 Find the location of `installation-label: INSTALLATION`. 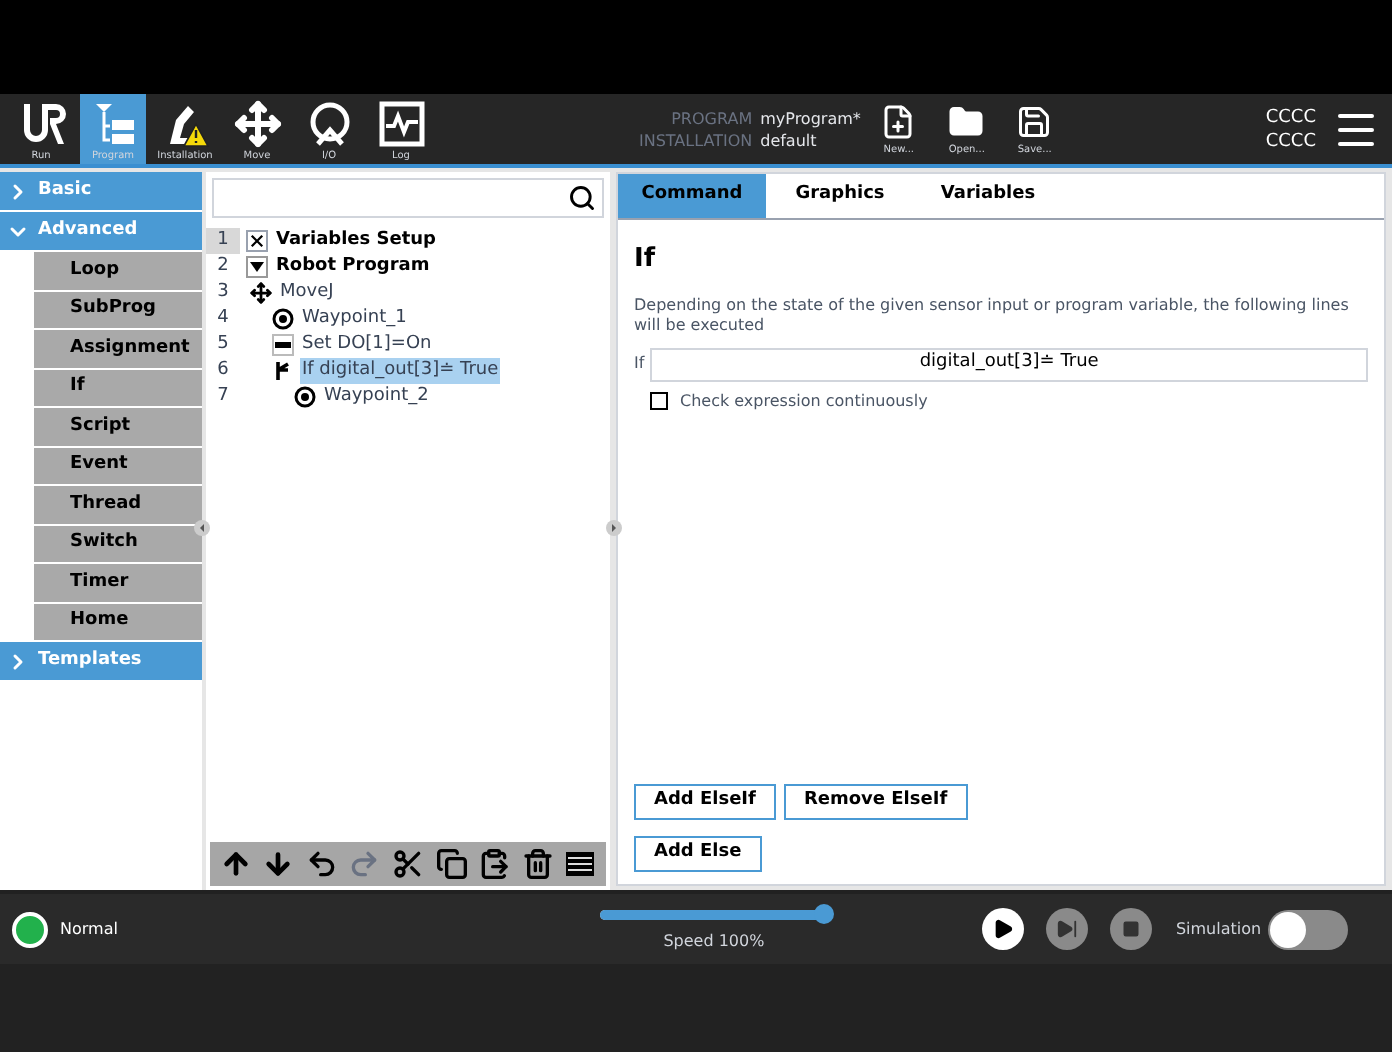

installation-label: INSTALLATION is located at coordinates (695, 140).